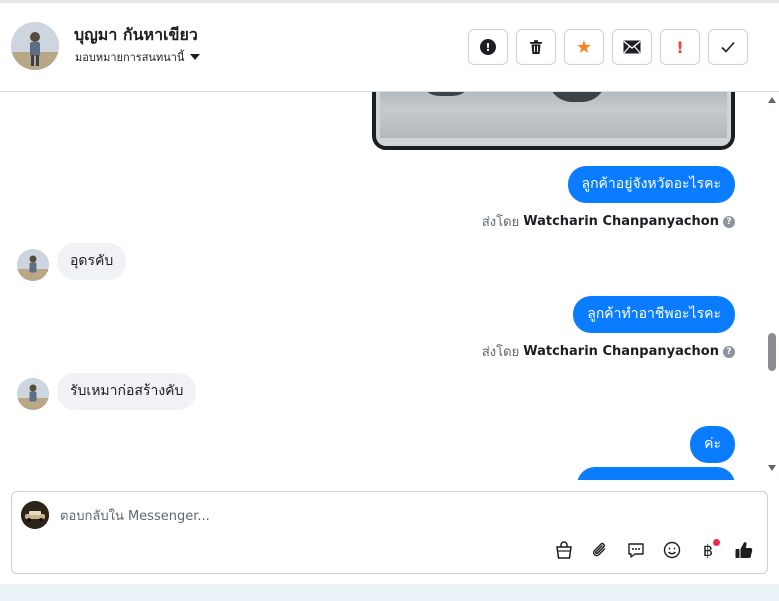 The width and height of the screenshot is (779, 601). I want to click on follow-up-button: !, so click(680, 47).